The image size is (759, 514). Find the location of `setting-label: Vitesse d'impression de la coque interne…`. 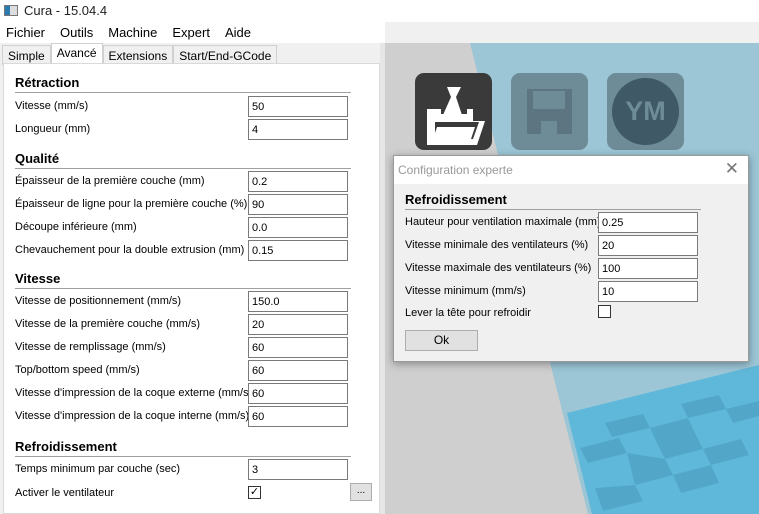

setting-label: Vitesse d'impression de la coque interne… is located at coordinates (132, 416).